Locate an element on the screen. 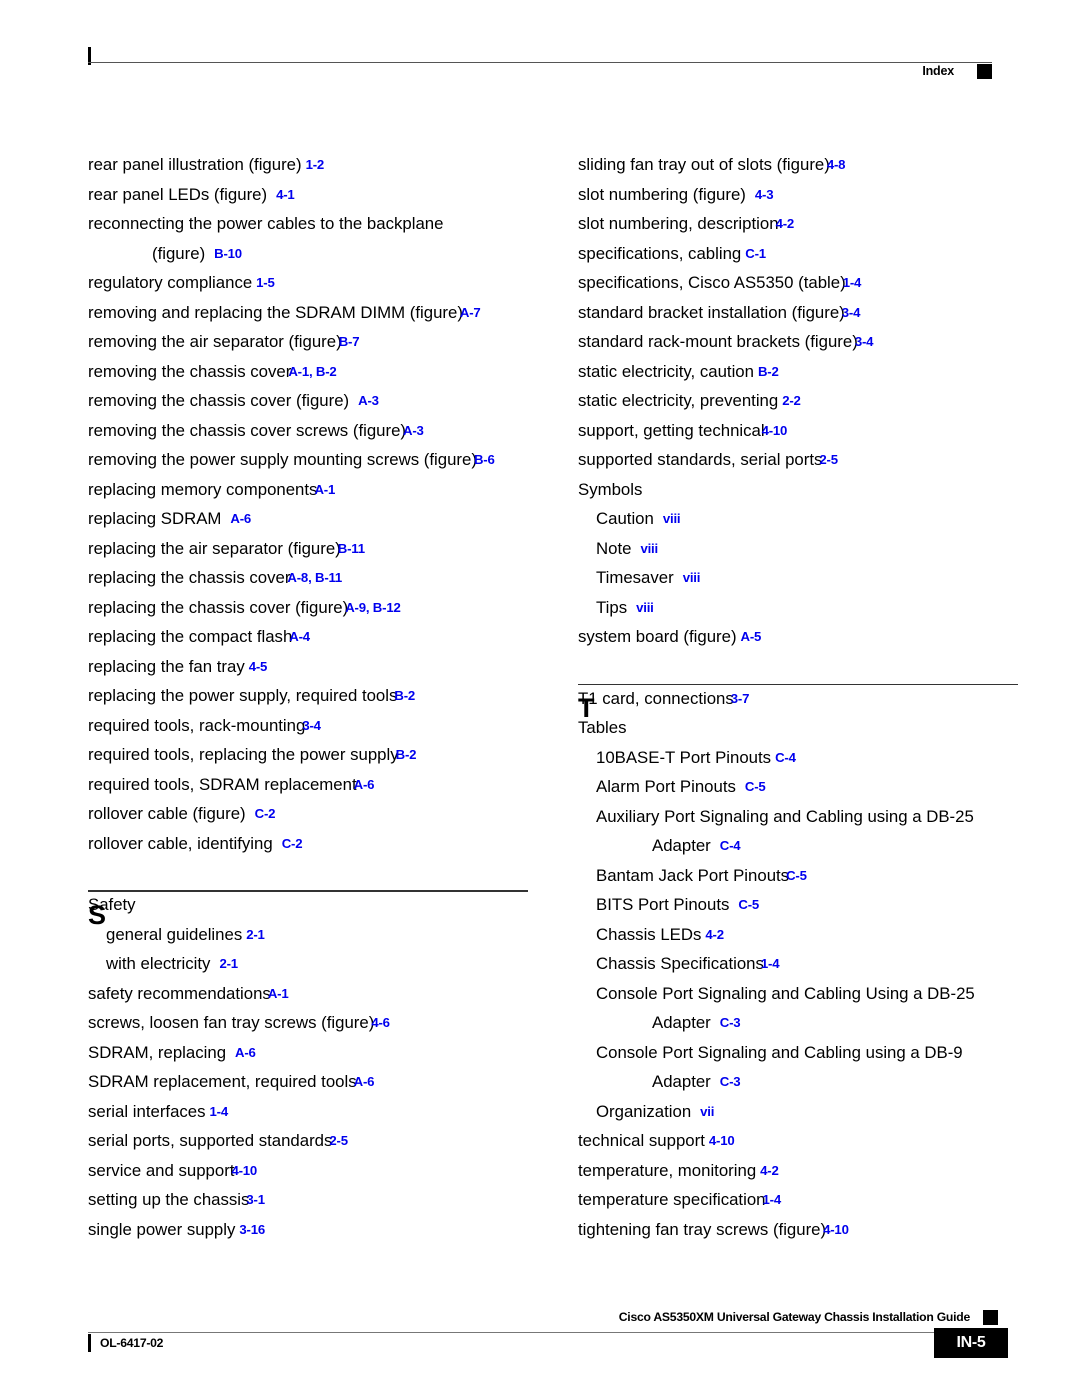 This screenshot has width=1080, height=1397. index-page-reference: B-11 is located at coordinates (351, 548).